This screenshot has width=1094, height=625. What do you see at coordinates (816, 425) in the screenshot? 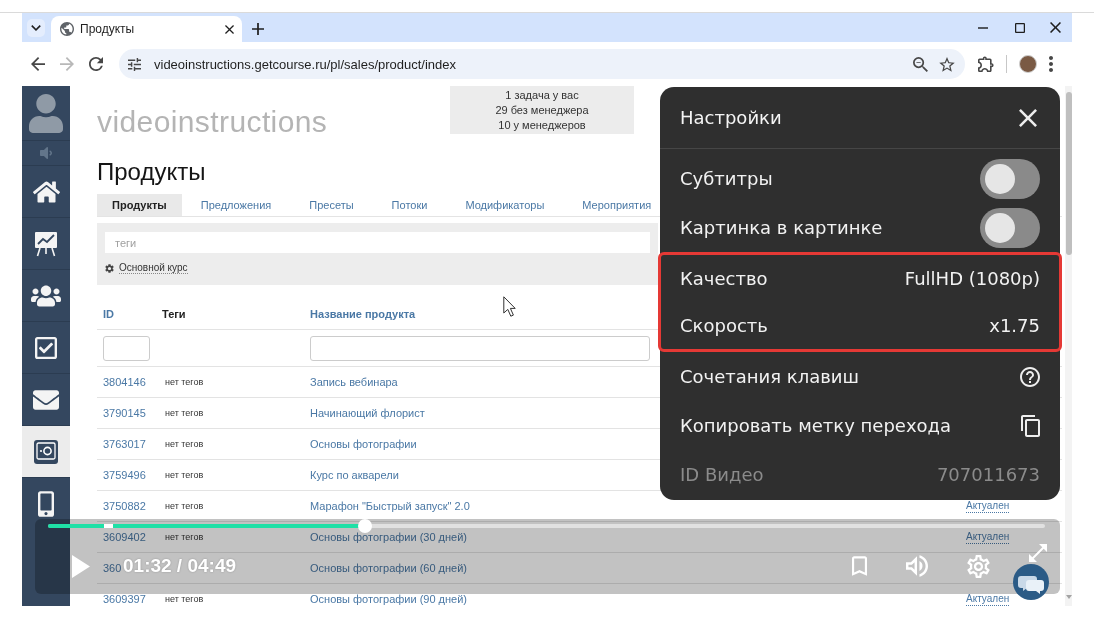
I see `setting-label: Копировать метку перехода` at bounding box center [816, 425].